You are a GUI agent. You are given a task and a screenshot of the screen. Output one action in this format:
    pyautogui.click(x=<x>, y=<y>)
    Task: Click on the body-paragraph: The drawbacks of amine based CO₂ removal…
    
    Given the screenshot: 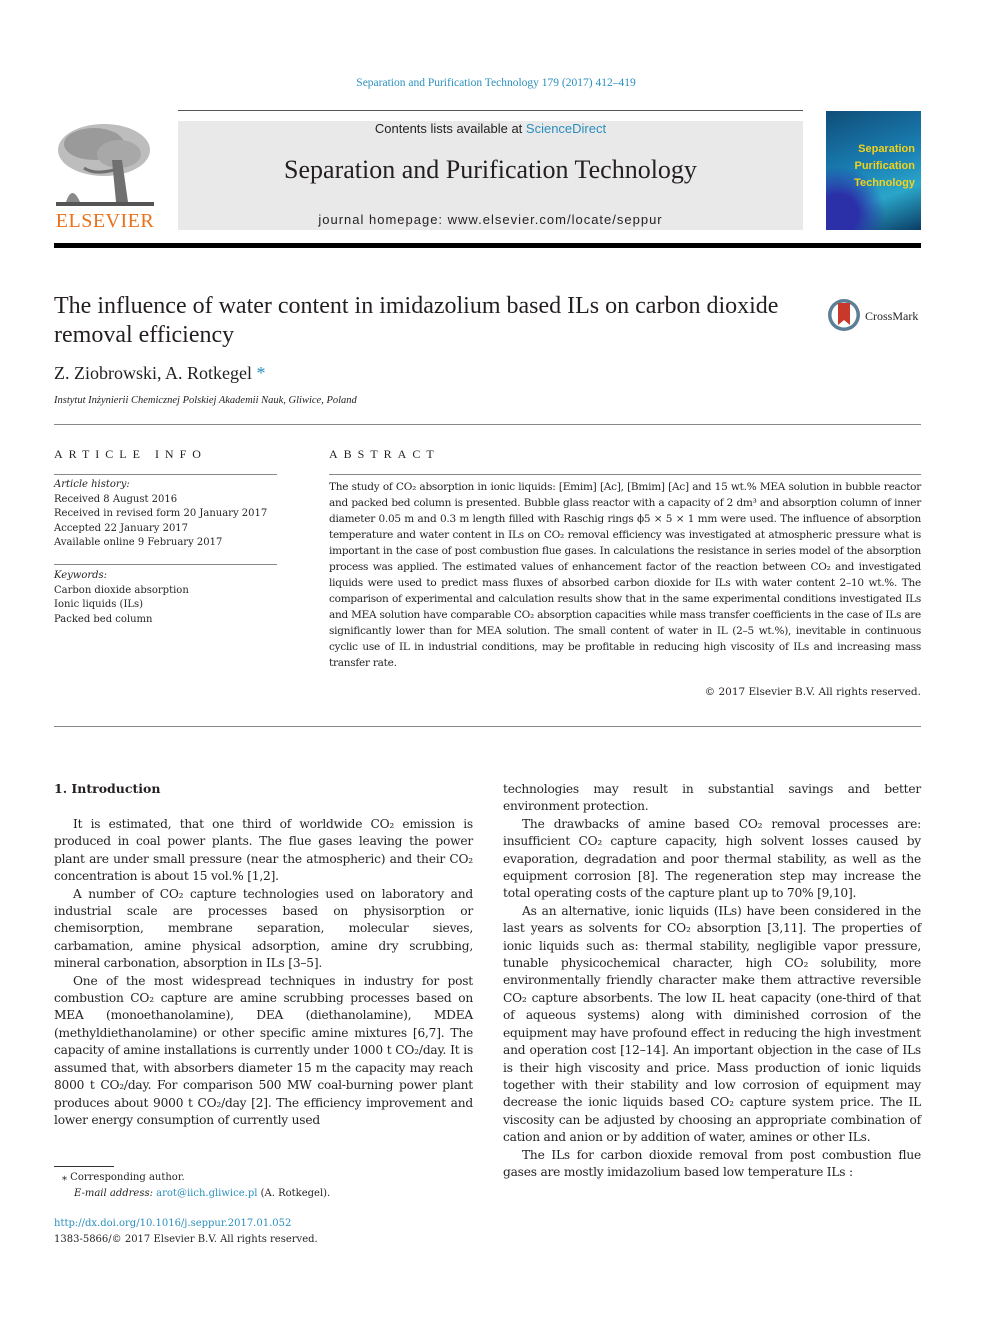 What is the action you would take?
    pyautogui.click(x=712, y=858)
    